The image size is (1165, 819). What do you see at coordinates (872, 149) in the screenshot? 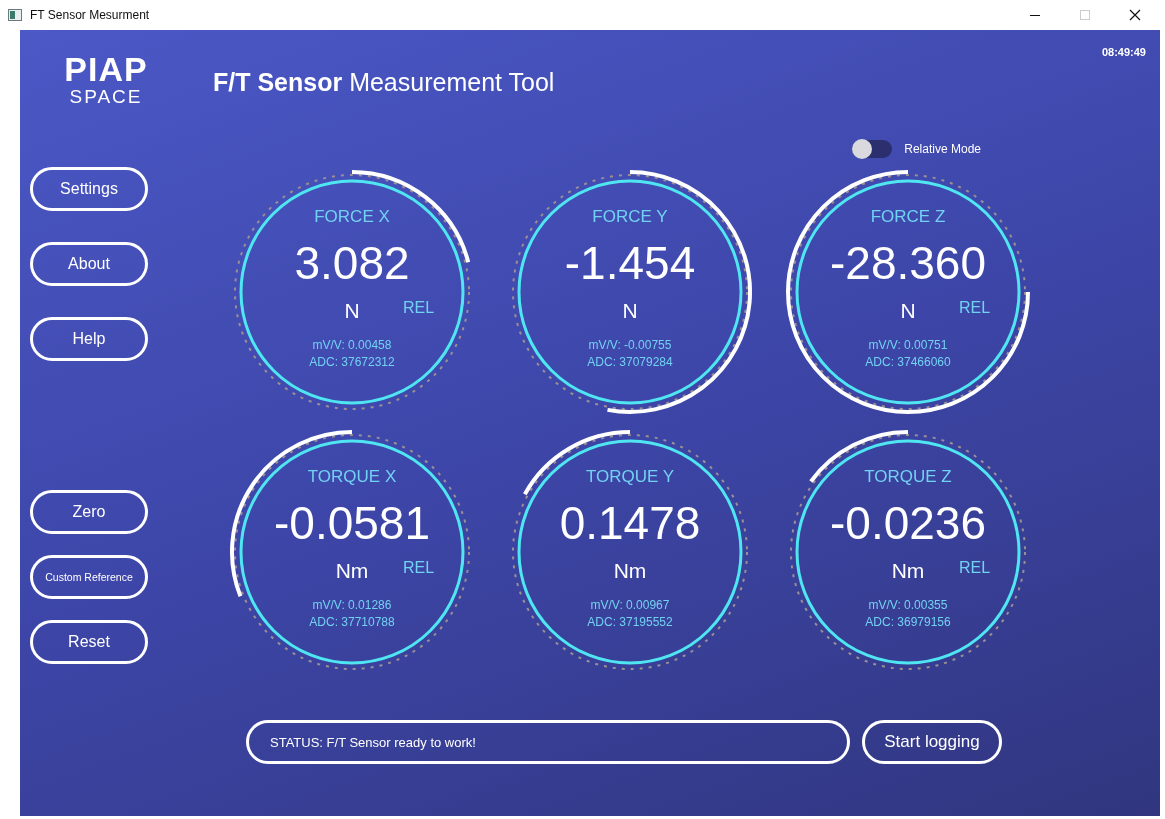
I see `relative-mode-toggle` at bounding box center [872, 149].